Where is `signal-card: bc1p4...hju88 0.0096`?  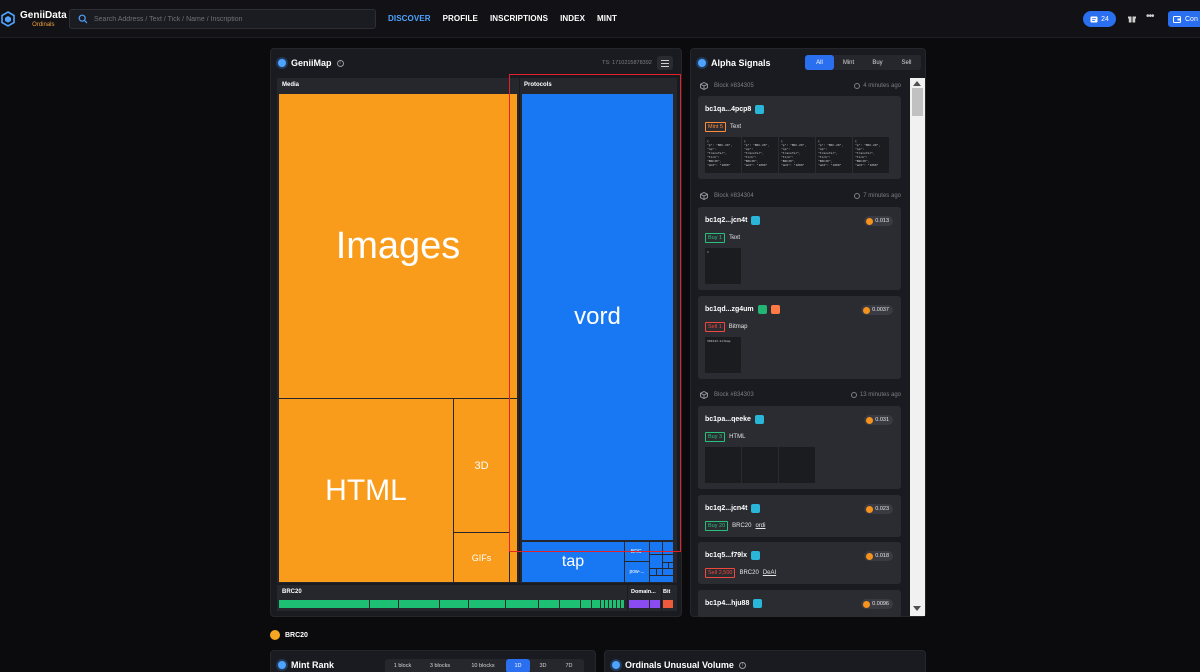
signal-card: bc1p4...hju88 0.0096 is located at coordinates (799, 603).